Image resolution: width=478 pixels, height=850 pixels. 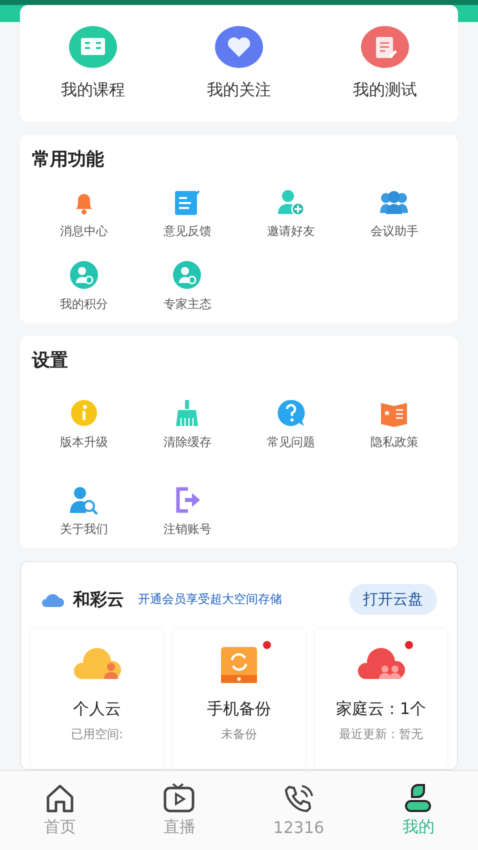 I want to click on feature-label: 版本升级, so click(x=84, y=442).